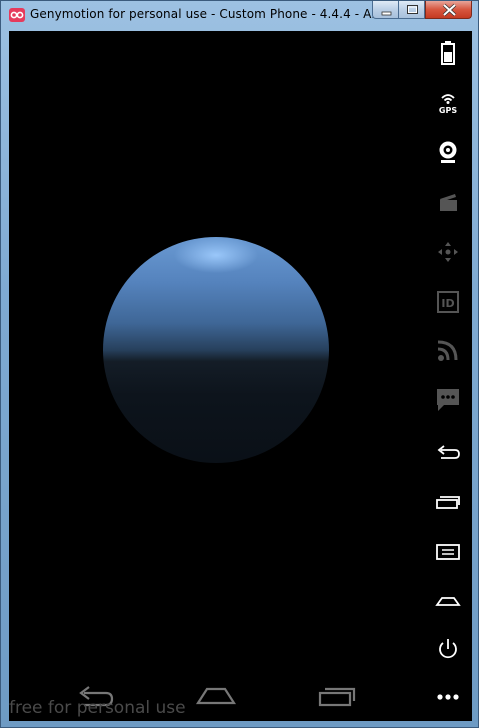 The width and height of the screenshot is (479, 728). I want to click on close-button, so click(448, 10).